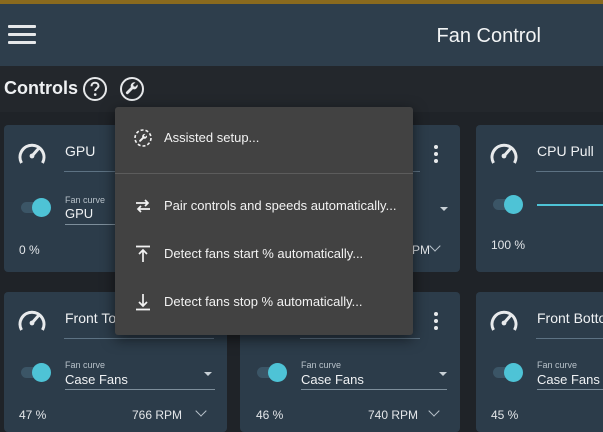  Describe the element at coordinates (508, 245) in the screenshot. I see `control-percent: 100 %` at that location.